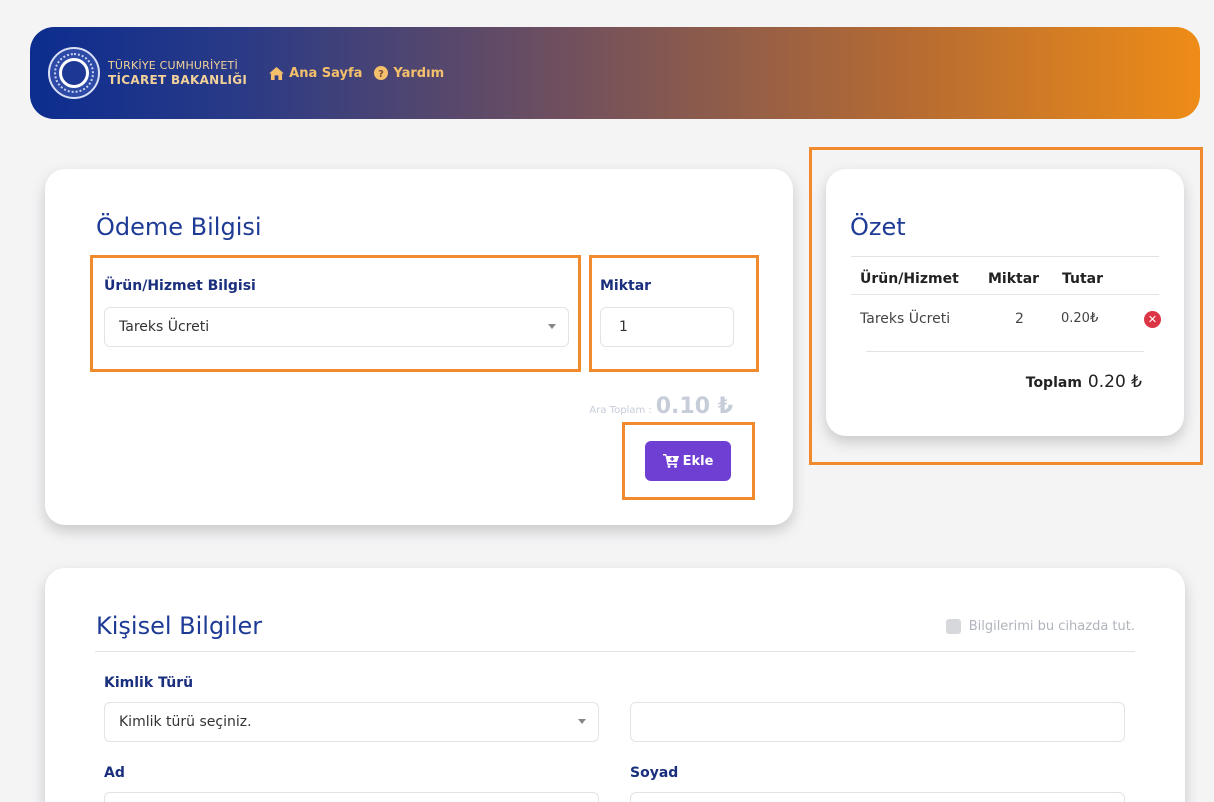  Describe the element at coordinates (178, 80) in the screenshot. I see `logo-line-2: TİCARET BAKANLIĞI` at that location.